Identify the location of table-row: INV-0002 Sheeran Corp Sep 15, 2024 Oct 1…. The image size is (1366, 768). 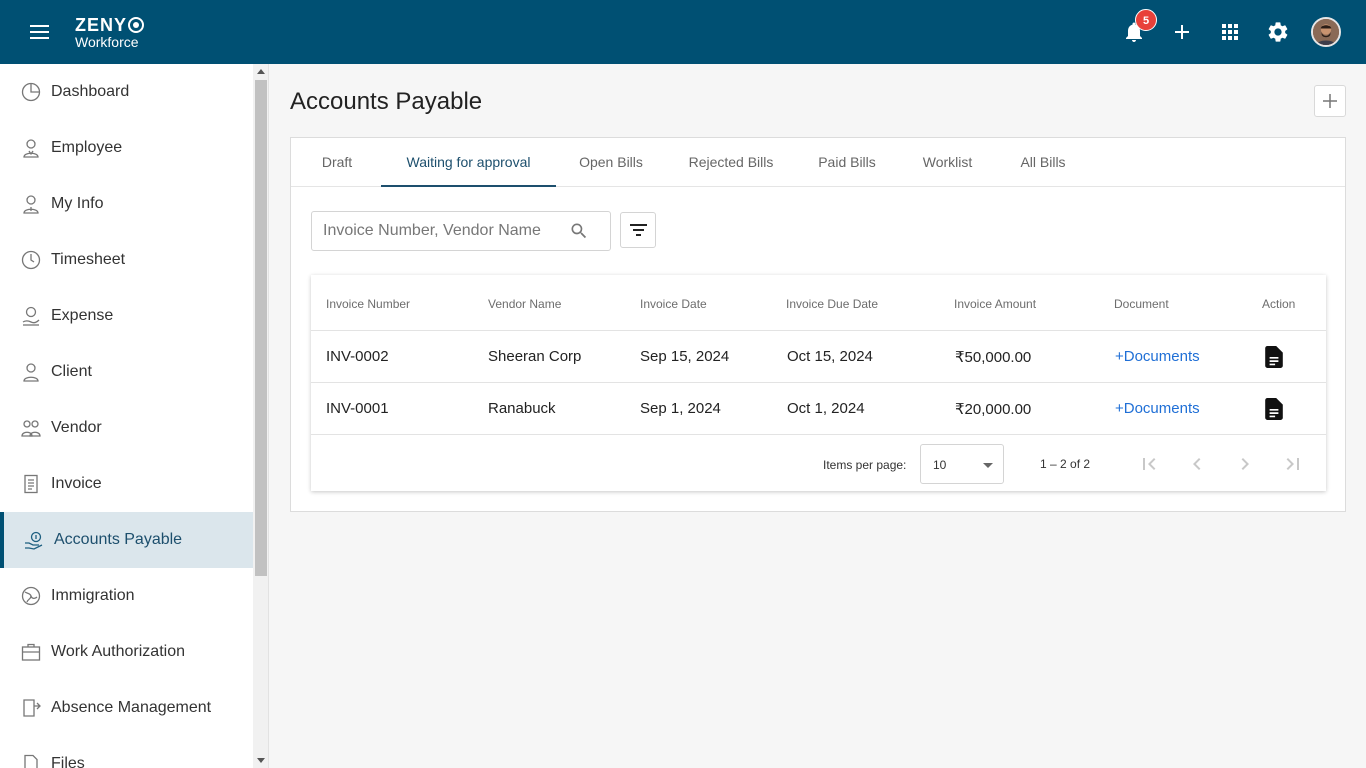
(818, 357).